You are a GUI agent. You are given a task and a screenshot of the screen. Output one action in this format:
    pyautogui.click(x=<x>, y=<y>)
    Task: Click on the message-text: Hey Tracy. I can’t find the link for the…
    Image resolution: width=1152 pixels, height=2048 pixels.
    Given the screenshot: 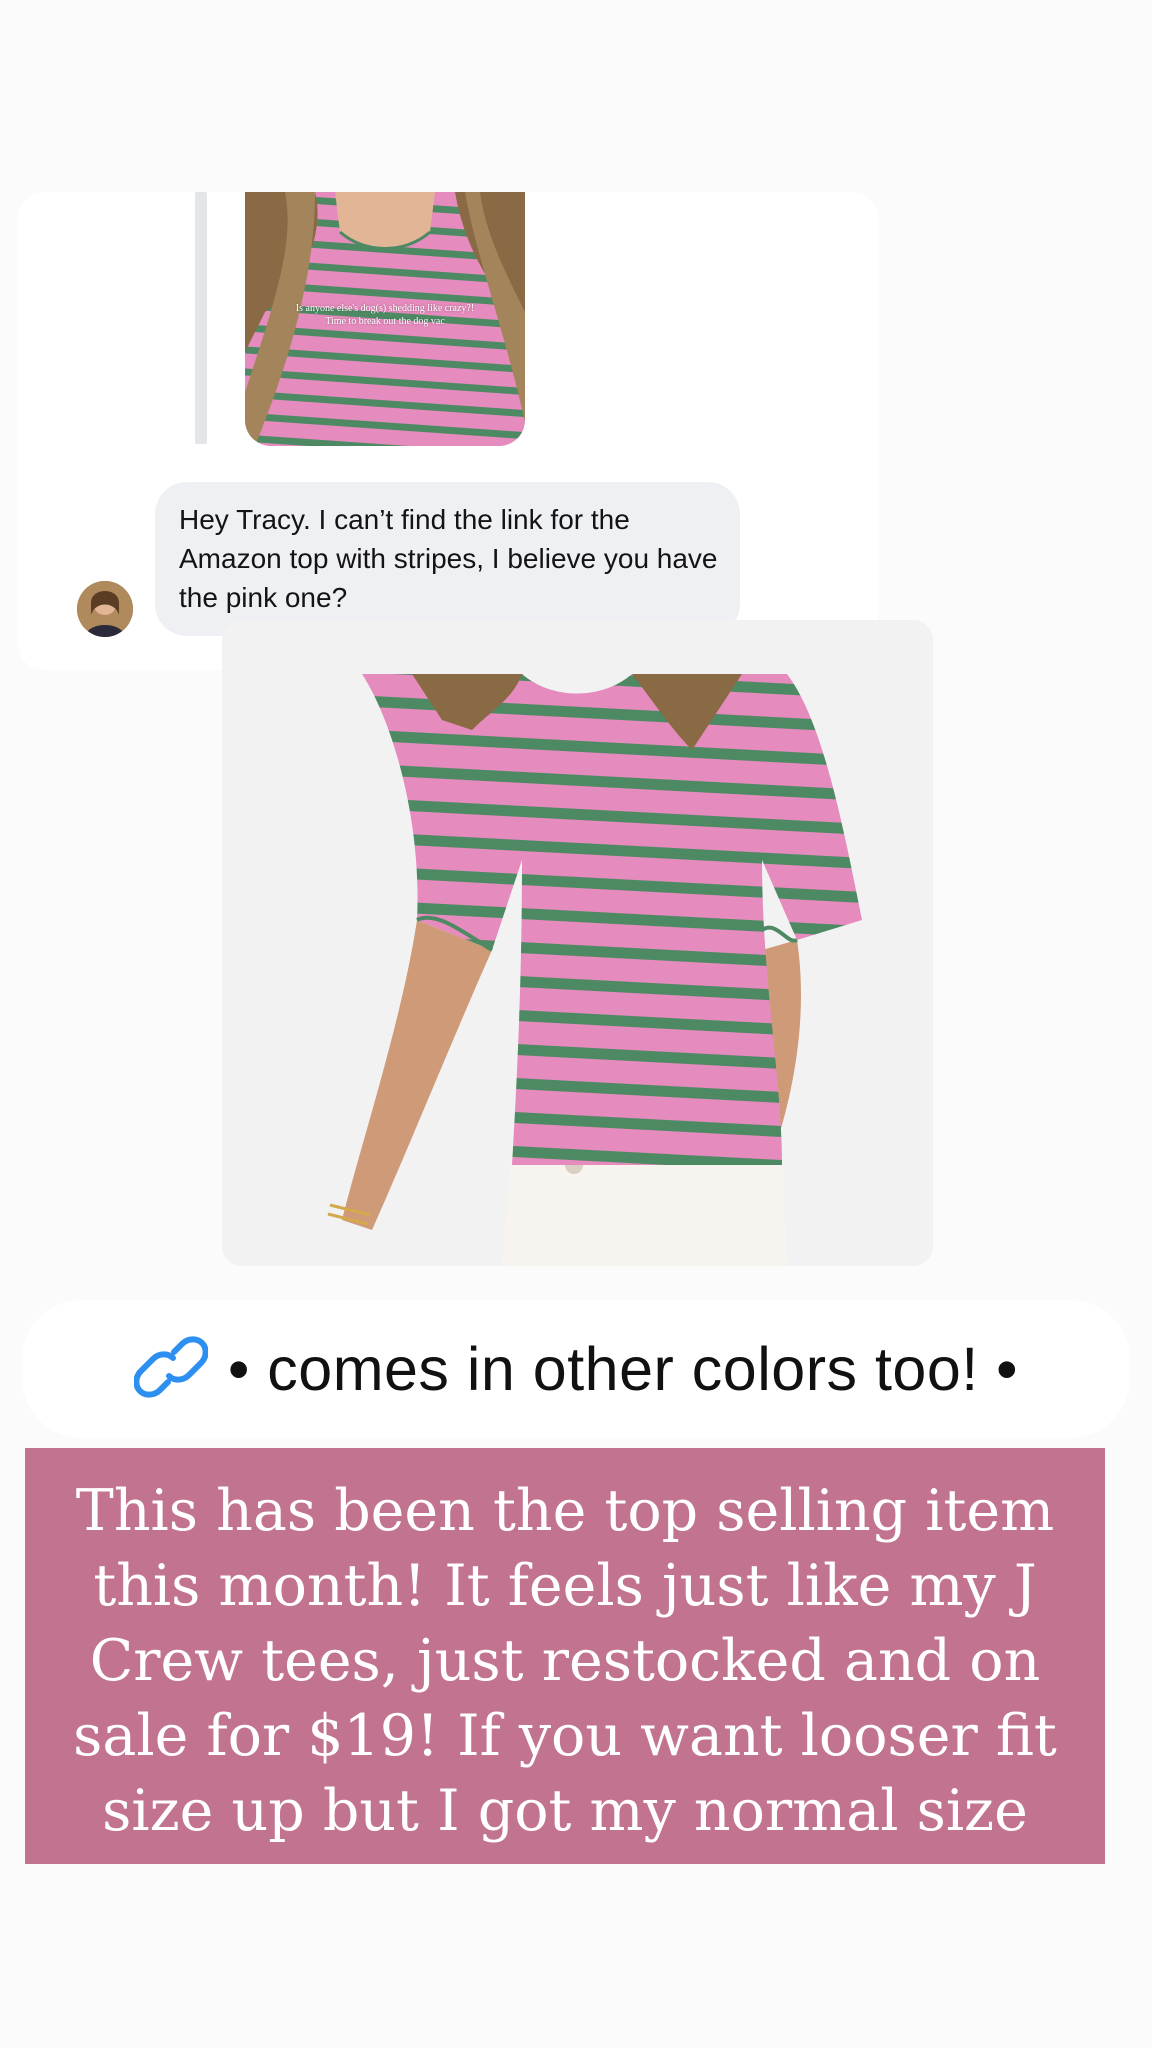 What is the action you would take?
    pyautogui.click(x=448, y=558)
    